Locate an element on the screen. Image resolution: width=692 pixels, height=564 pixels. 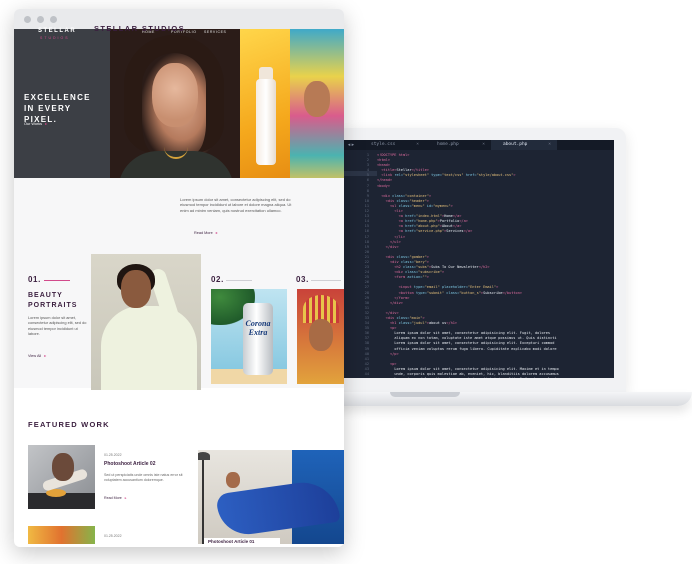
light-stand is located at coordinates (203, 500).